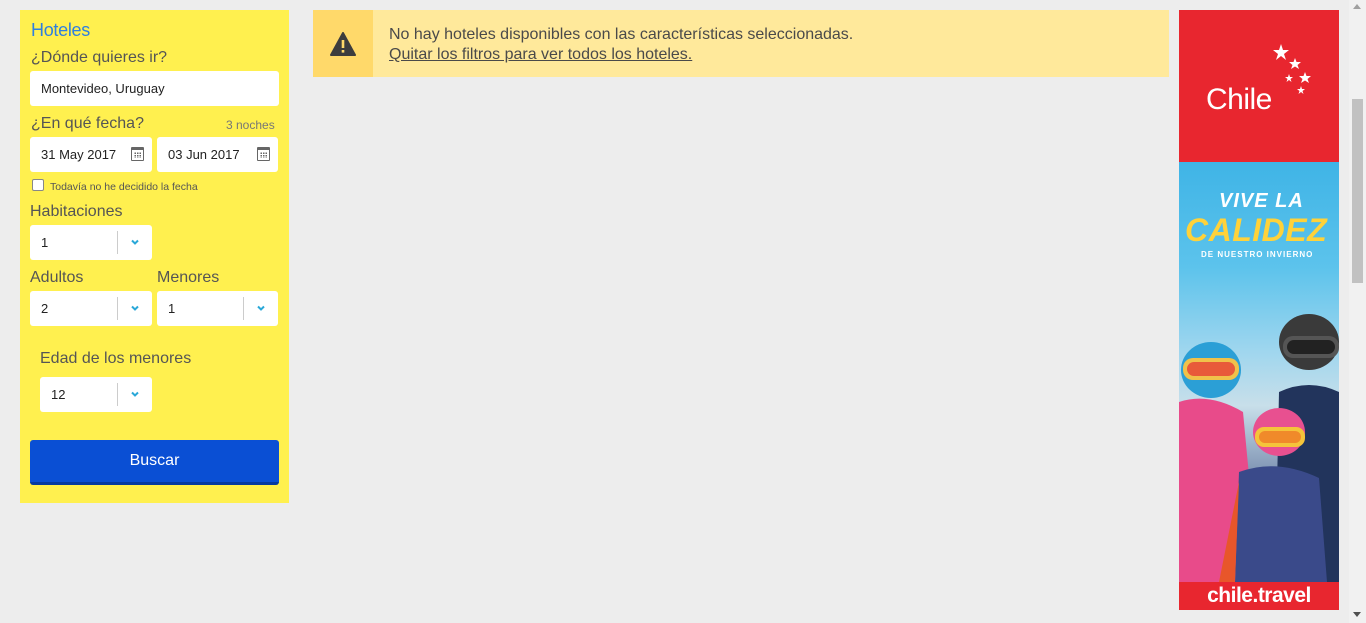 The width and height of the screenshot is (1366, 623). What do you see at coordinates (116, 358) in the screenshot?
I see `minors-age-label: Edad de los menores` at bounding box center [116, 358].